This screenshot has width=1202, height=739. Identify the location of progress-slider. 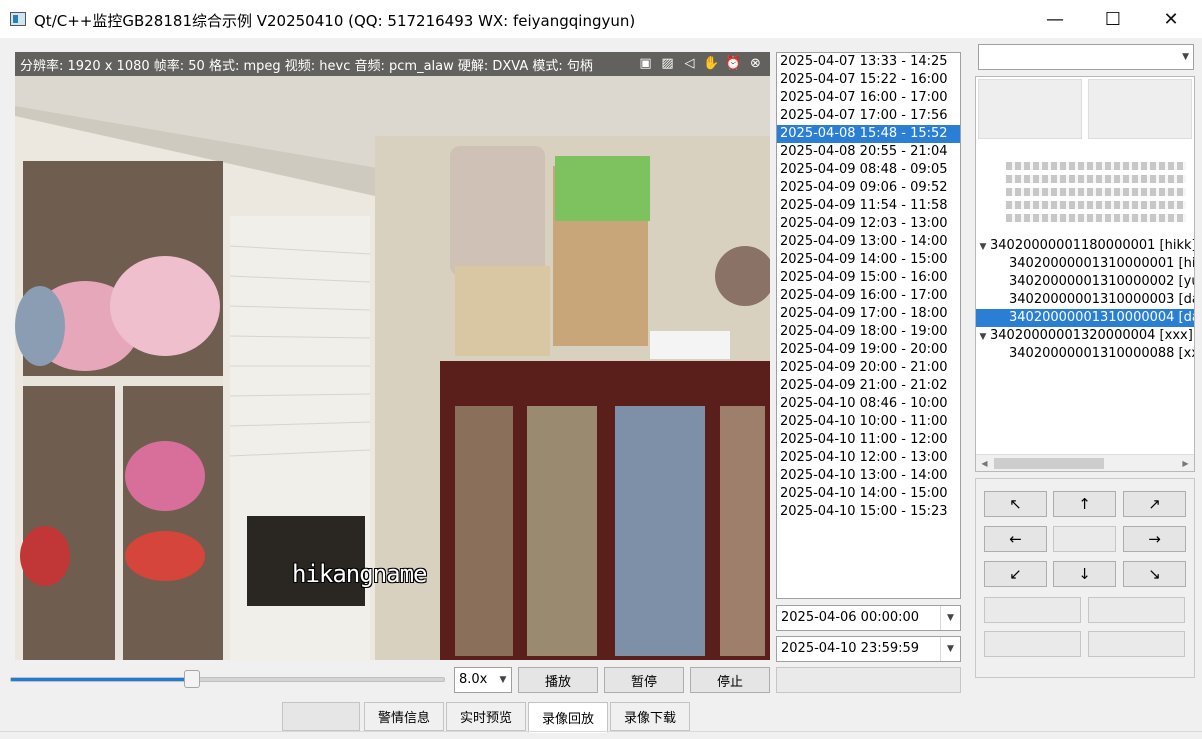
(227, 679).